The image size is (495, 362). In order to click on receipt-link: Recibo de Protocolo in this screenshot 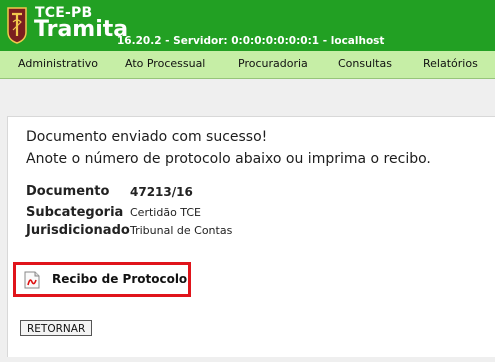, I will do `click(102, 279)`.